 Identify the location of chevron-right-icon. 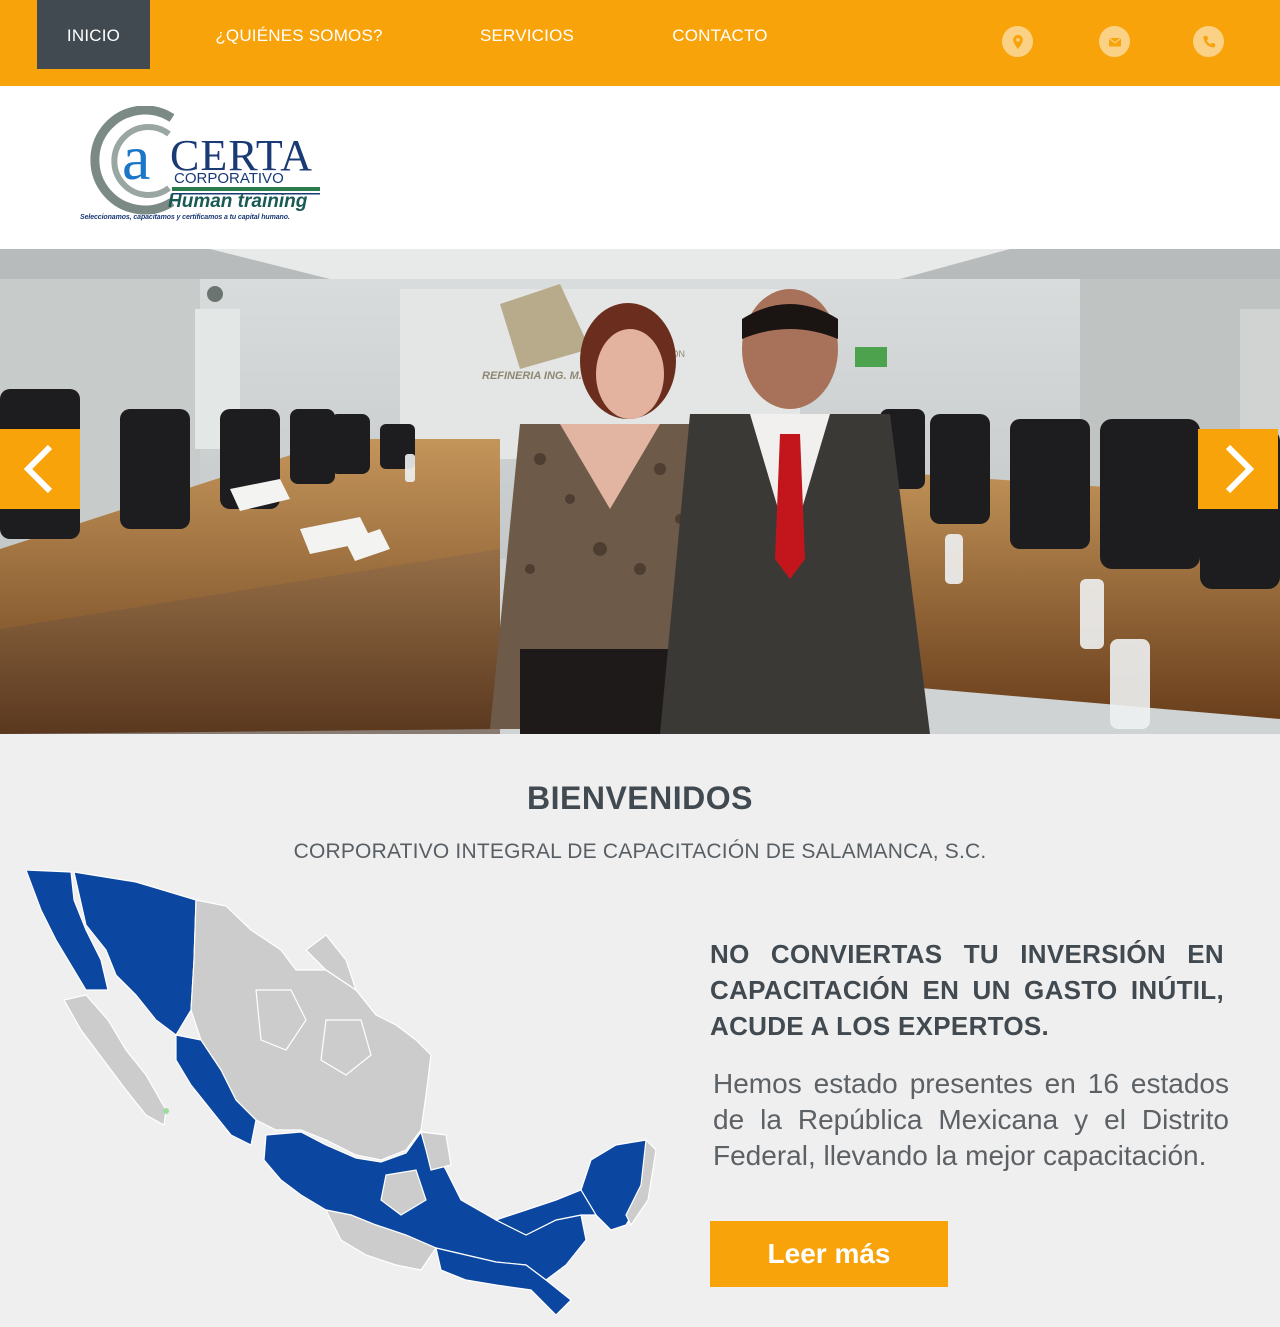
(1240, 469).